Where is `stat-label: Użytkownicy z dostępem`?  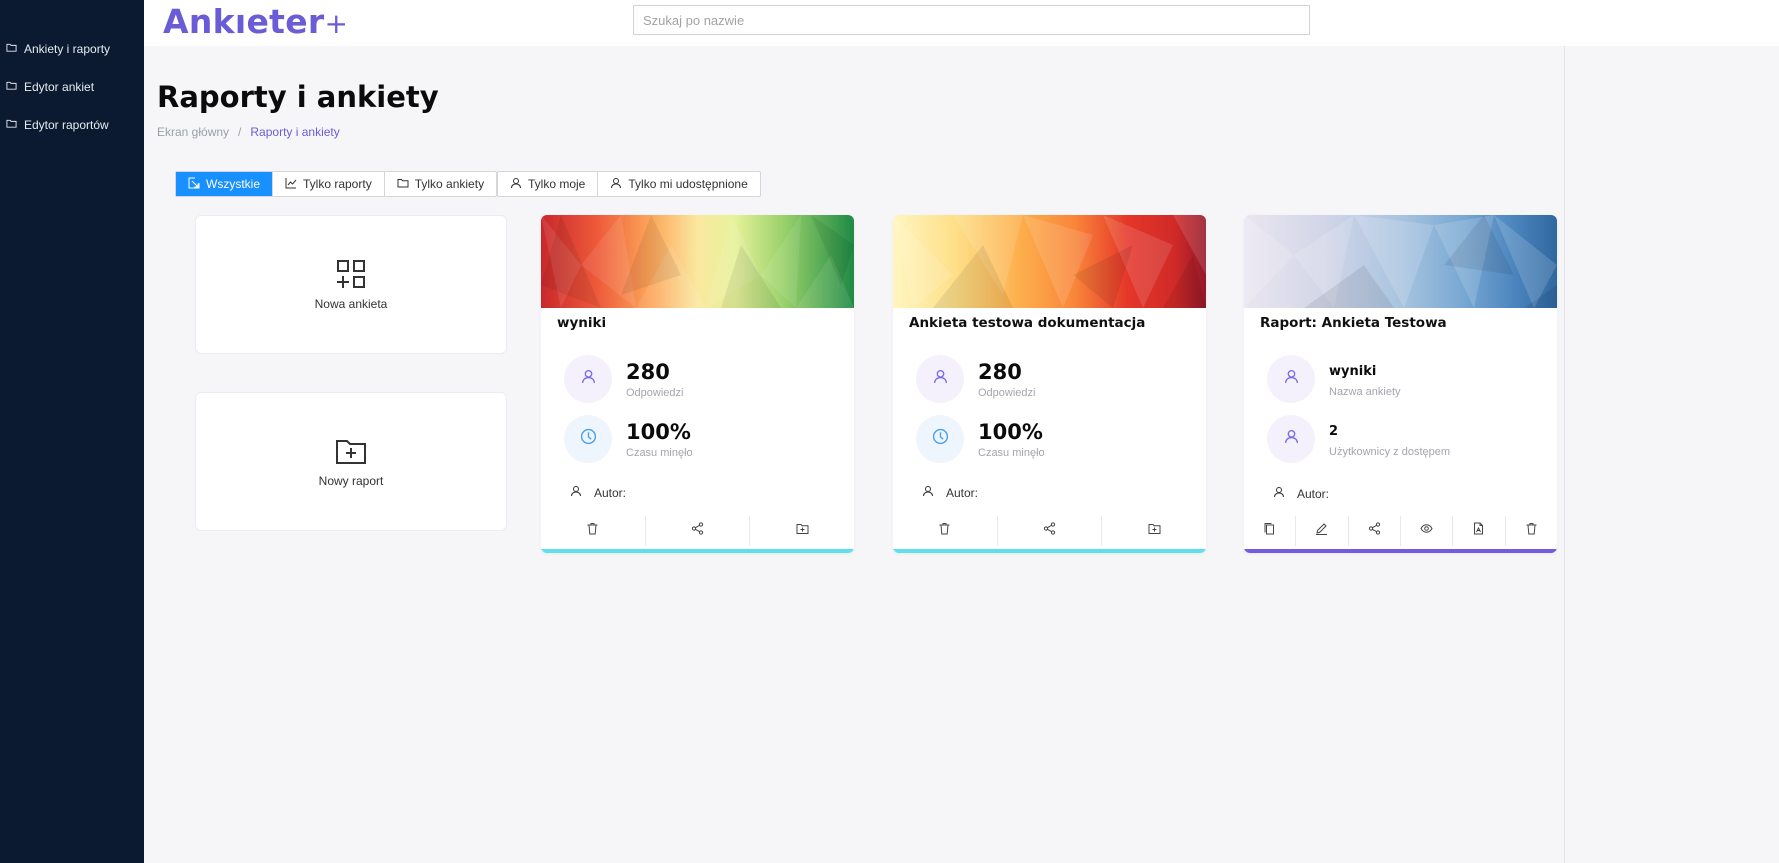 stat-label: Użytkownicy z dostępem is located at coordinates (1390, 452).